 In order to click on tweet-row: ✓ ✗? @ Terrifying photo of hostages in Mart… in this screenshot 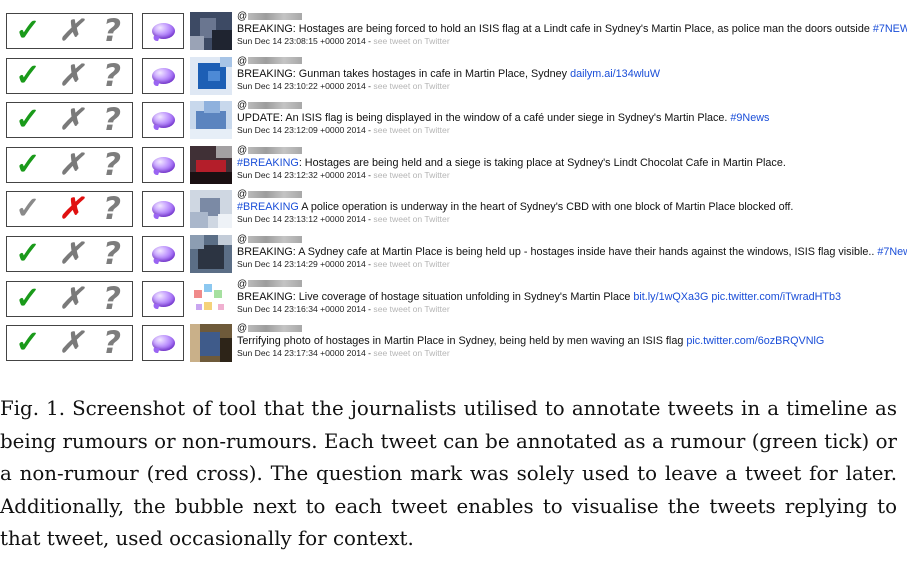, I will do `click(453, 343)`.